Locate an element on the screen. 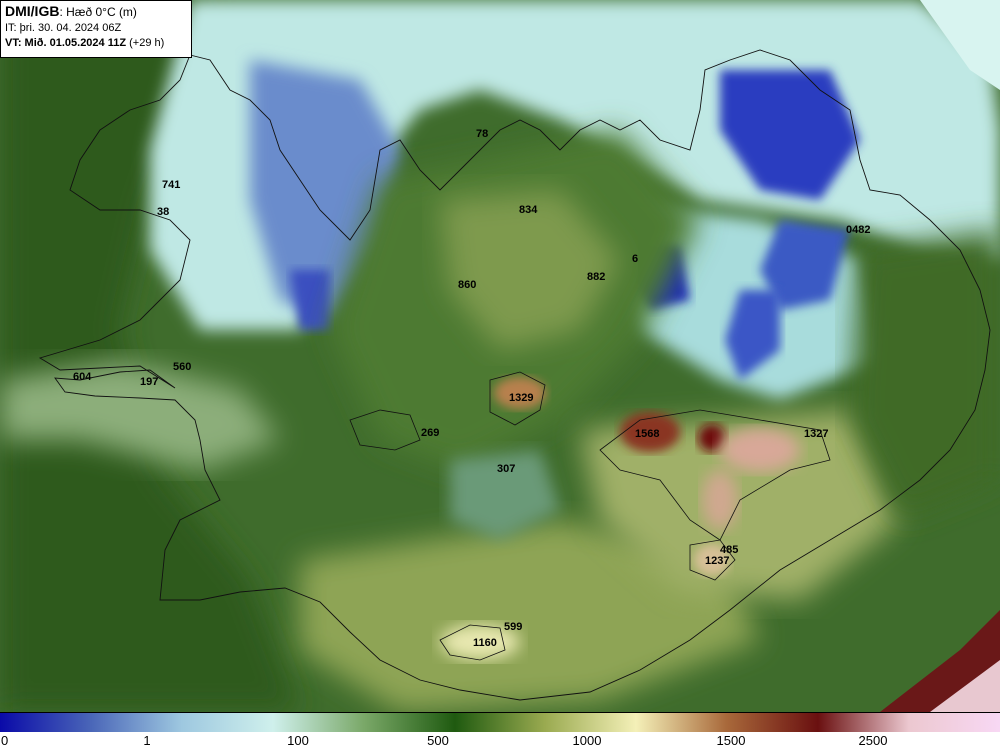 This screenshot has height=750, width=1000. initial-time: IT: þri. 30. 04. 2024 06Z is located at coordinates (63, 28).